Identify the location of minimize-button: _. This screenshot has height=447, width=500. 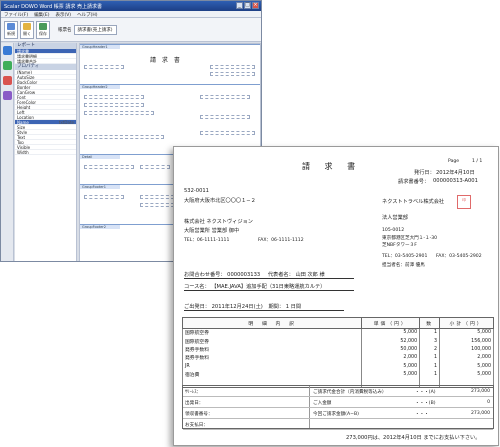
(239, 5).